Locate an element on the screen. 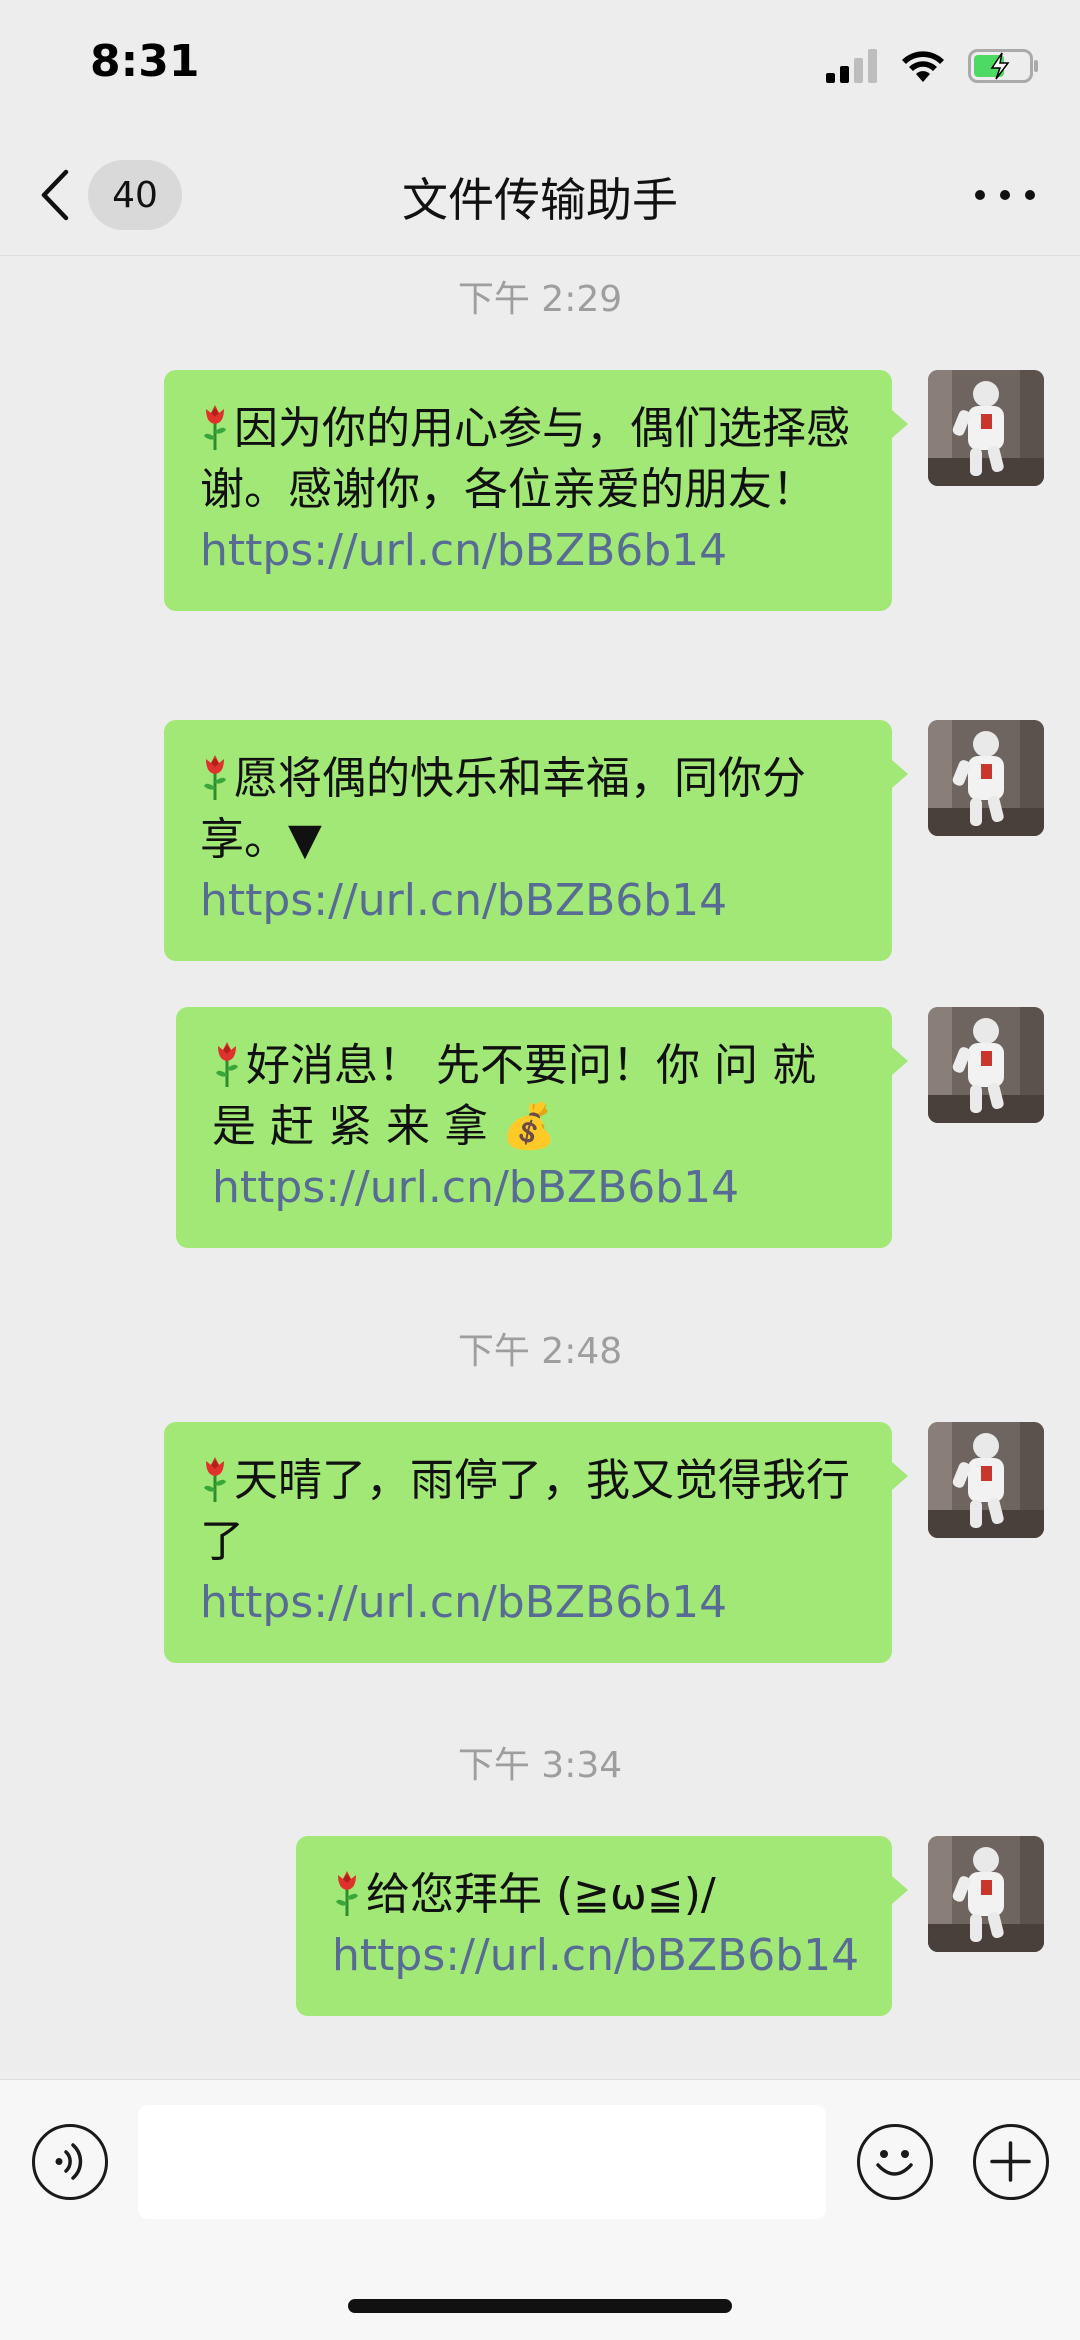 This screenshot has height=2340, width=1080. message-bubble: 天晴了，雨停了，我又觉得我行了 https://url.cn/bBZB6b14 is located at coordinates (536, 1542).